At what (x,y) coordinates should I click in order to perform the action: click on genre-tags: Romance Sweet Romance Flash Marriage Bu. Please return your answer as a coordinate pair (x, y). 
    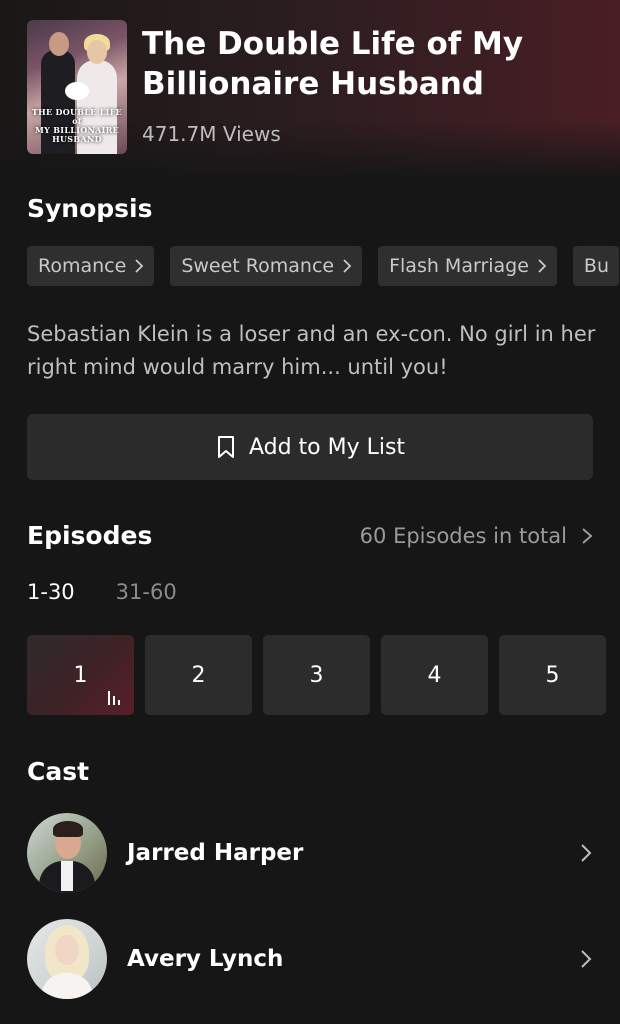
    Looking at the image, I should click on (323, 266).